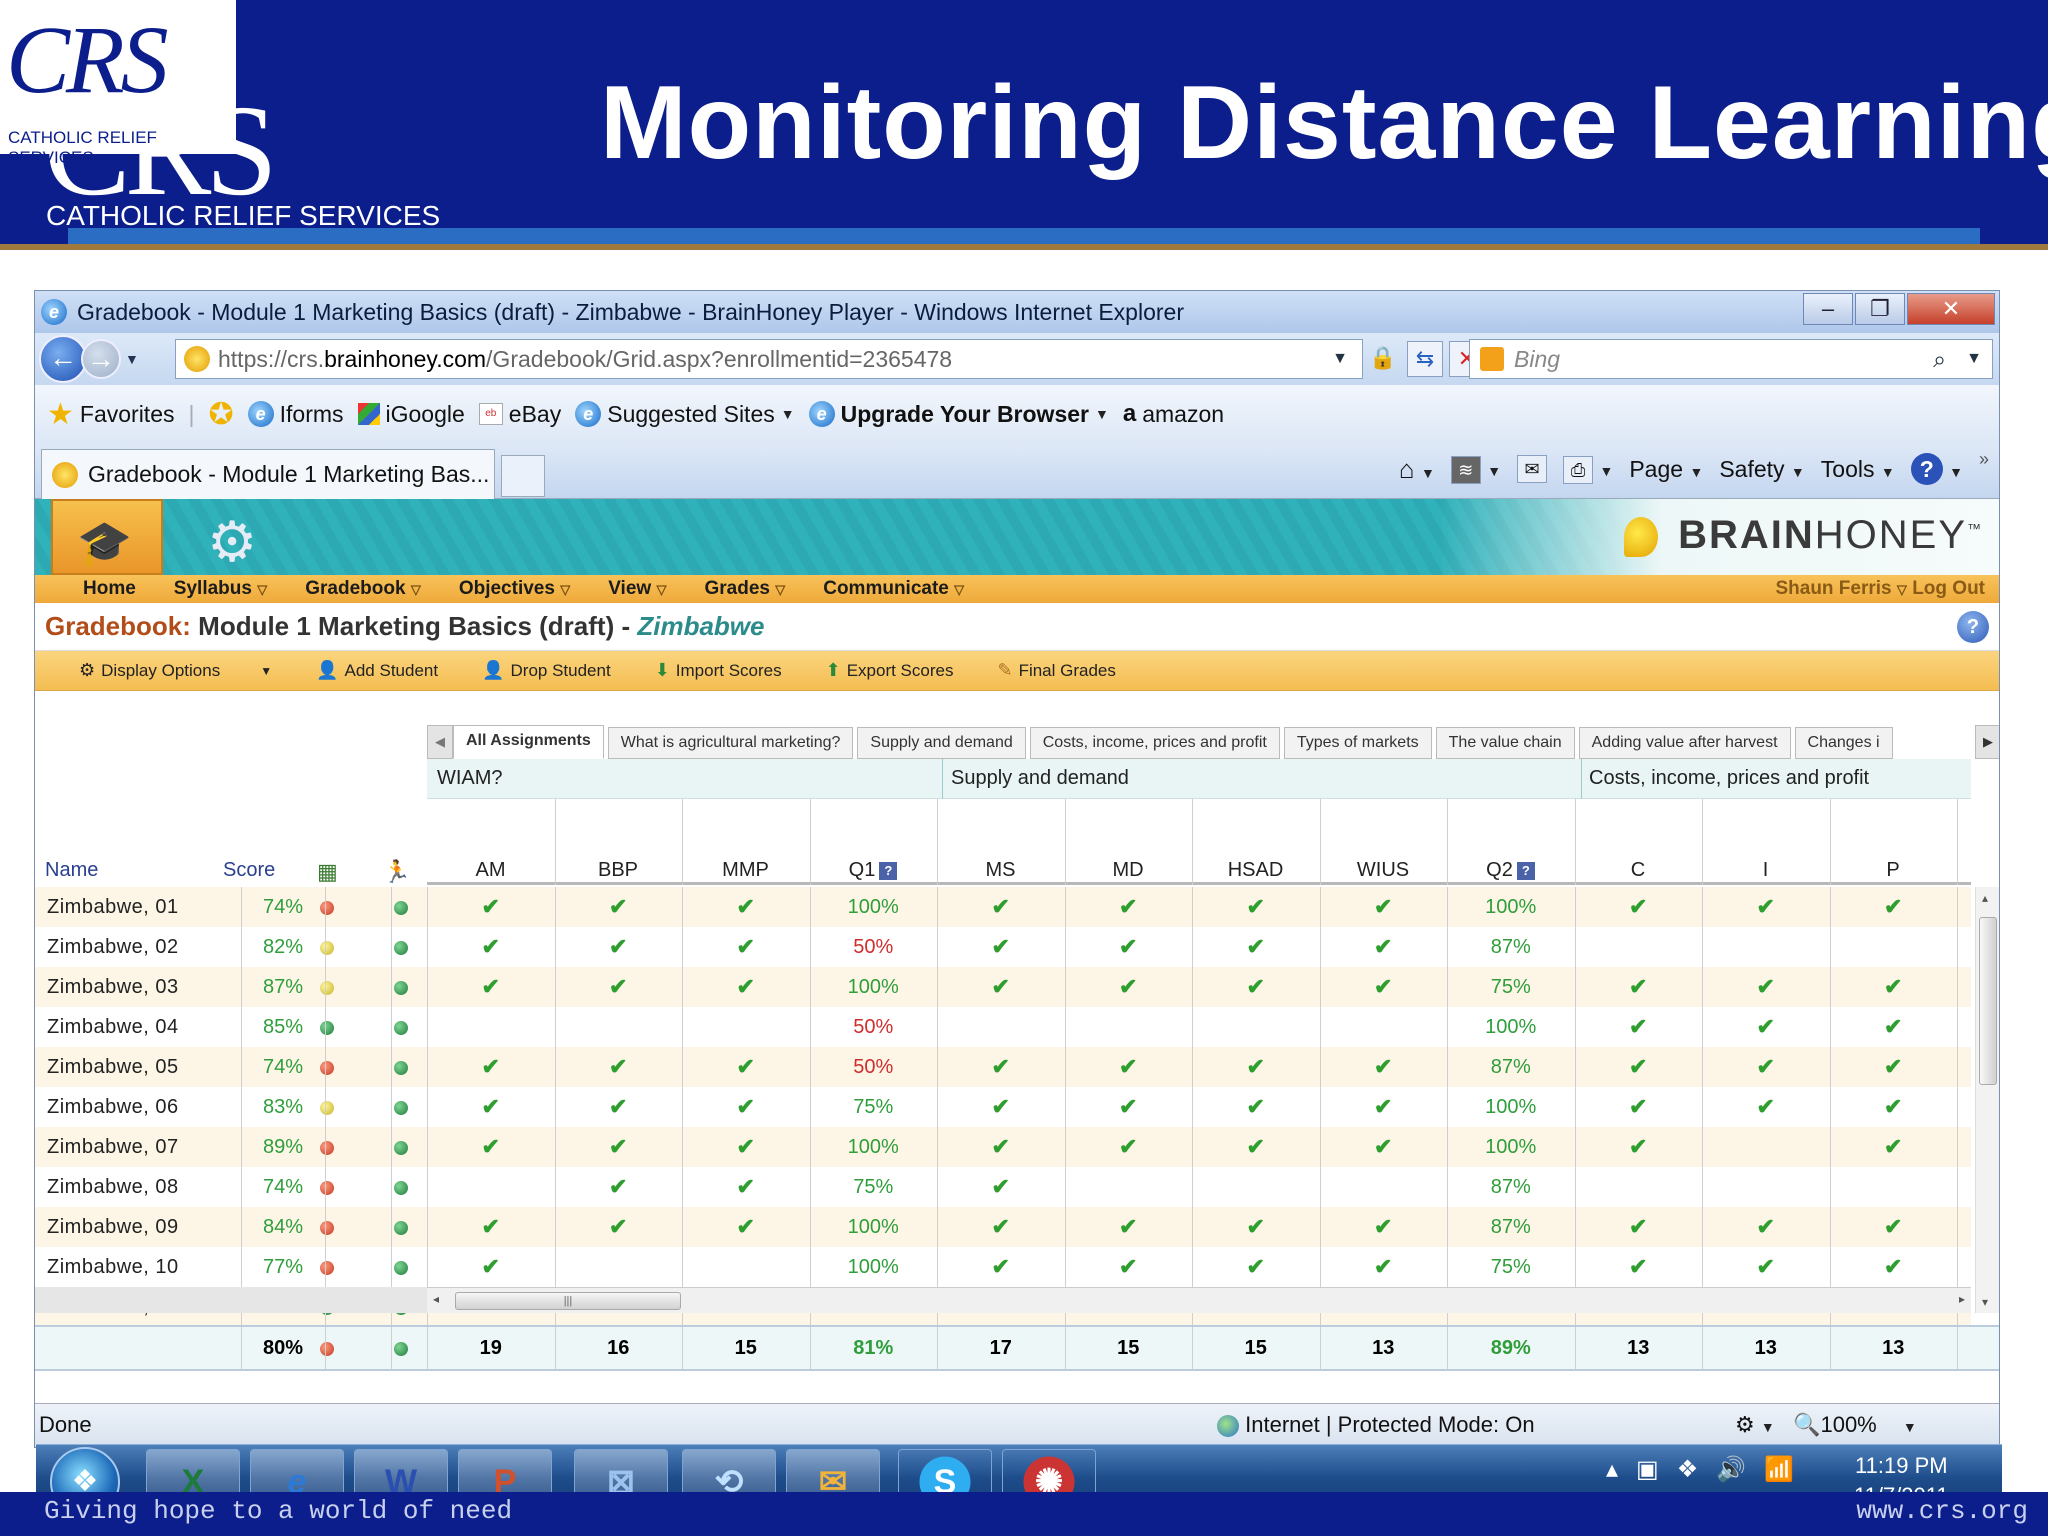 This screenshot has height=1536, width=2048. Describe the element at coordinates (1003, 1267) in the screenshot. I see `table-row: Zimbabwe, 10 77% ✔ 100% ✔ ✔ ✔ ✔ 75% ✔ ✔ ✔` at that location.